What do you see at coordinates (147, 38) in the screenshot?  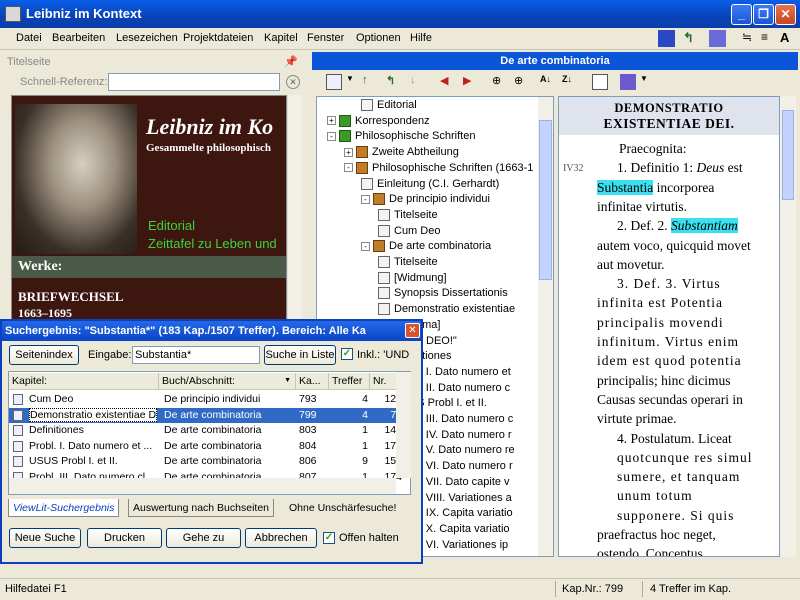 I see `menu-lesezeichen: Lesezeichen` at bounding box center [147, 38].